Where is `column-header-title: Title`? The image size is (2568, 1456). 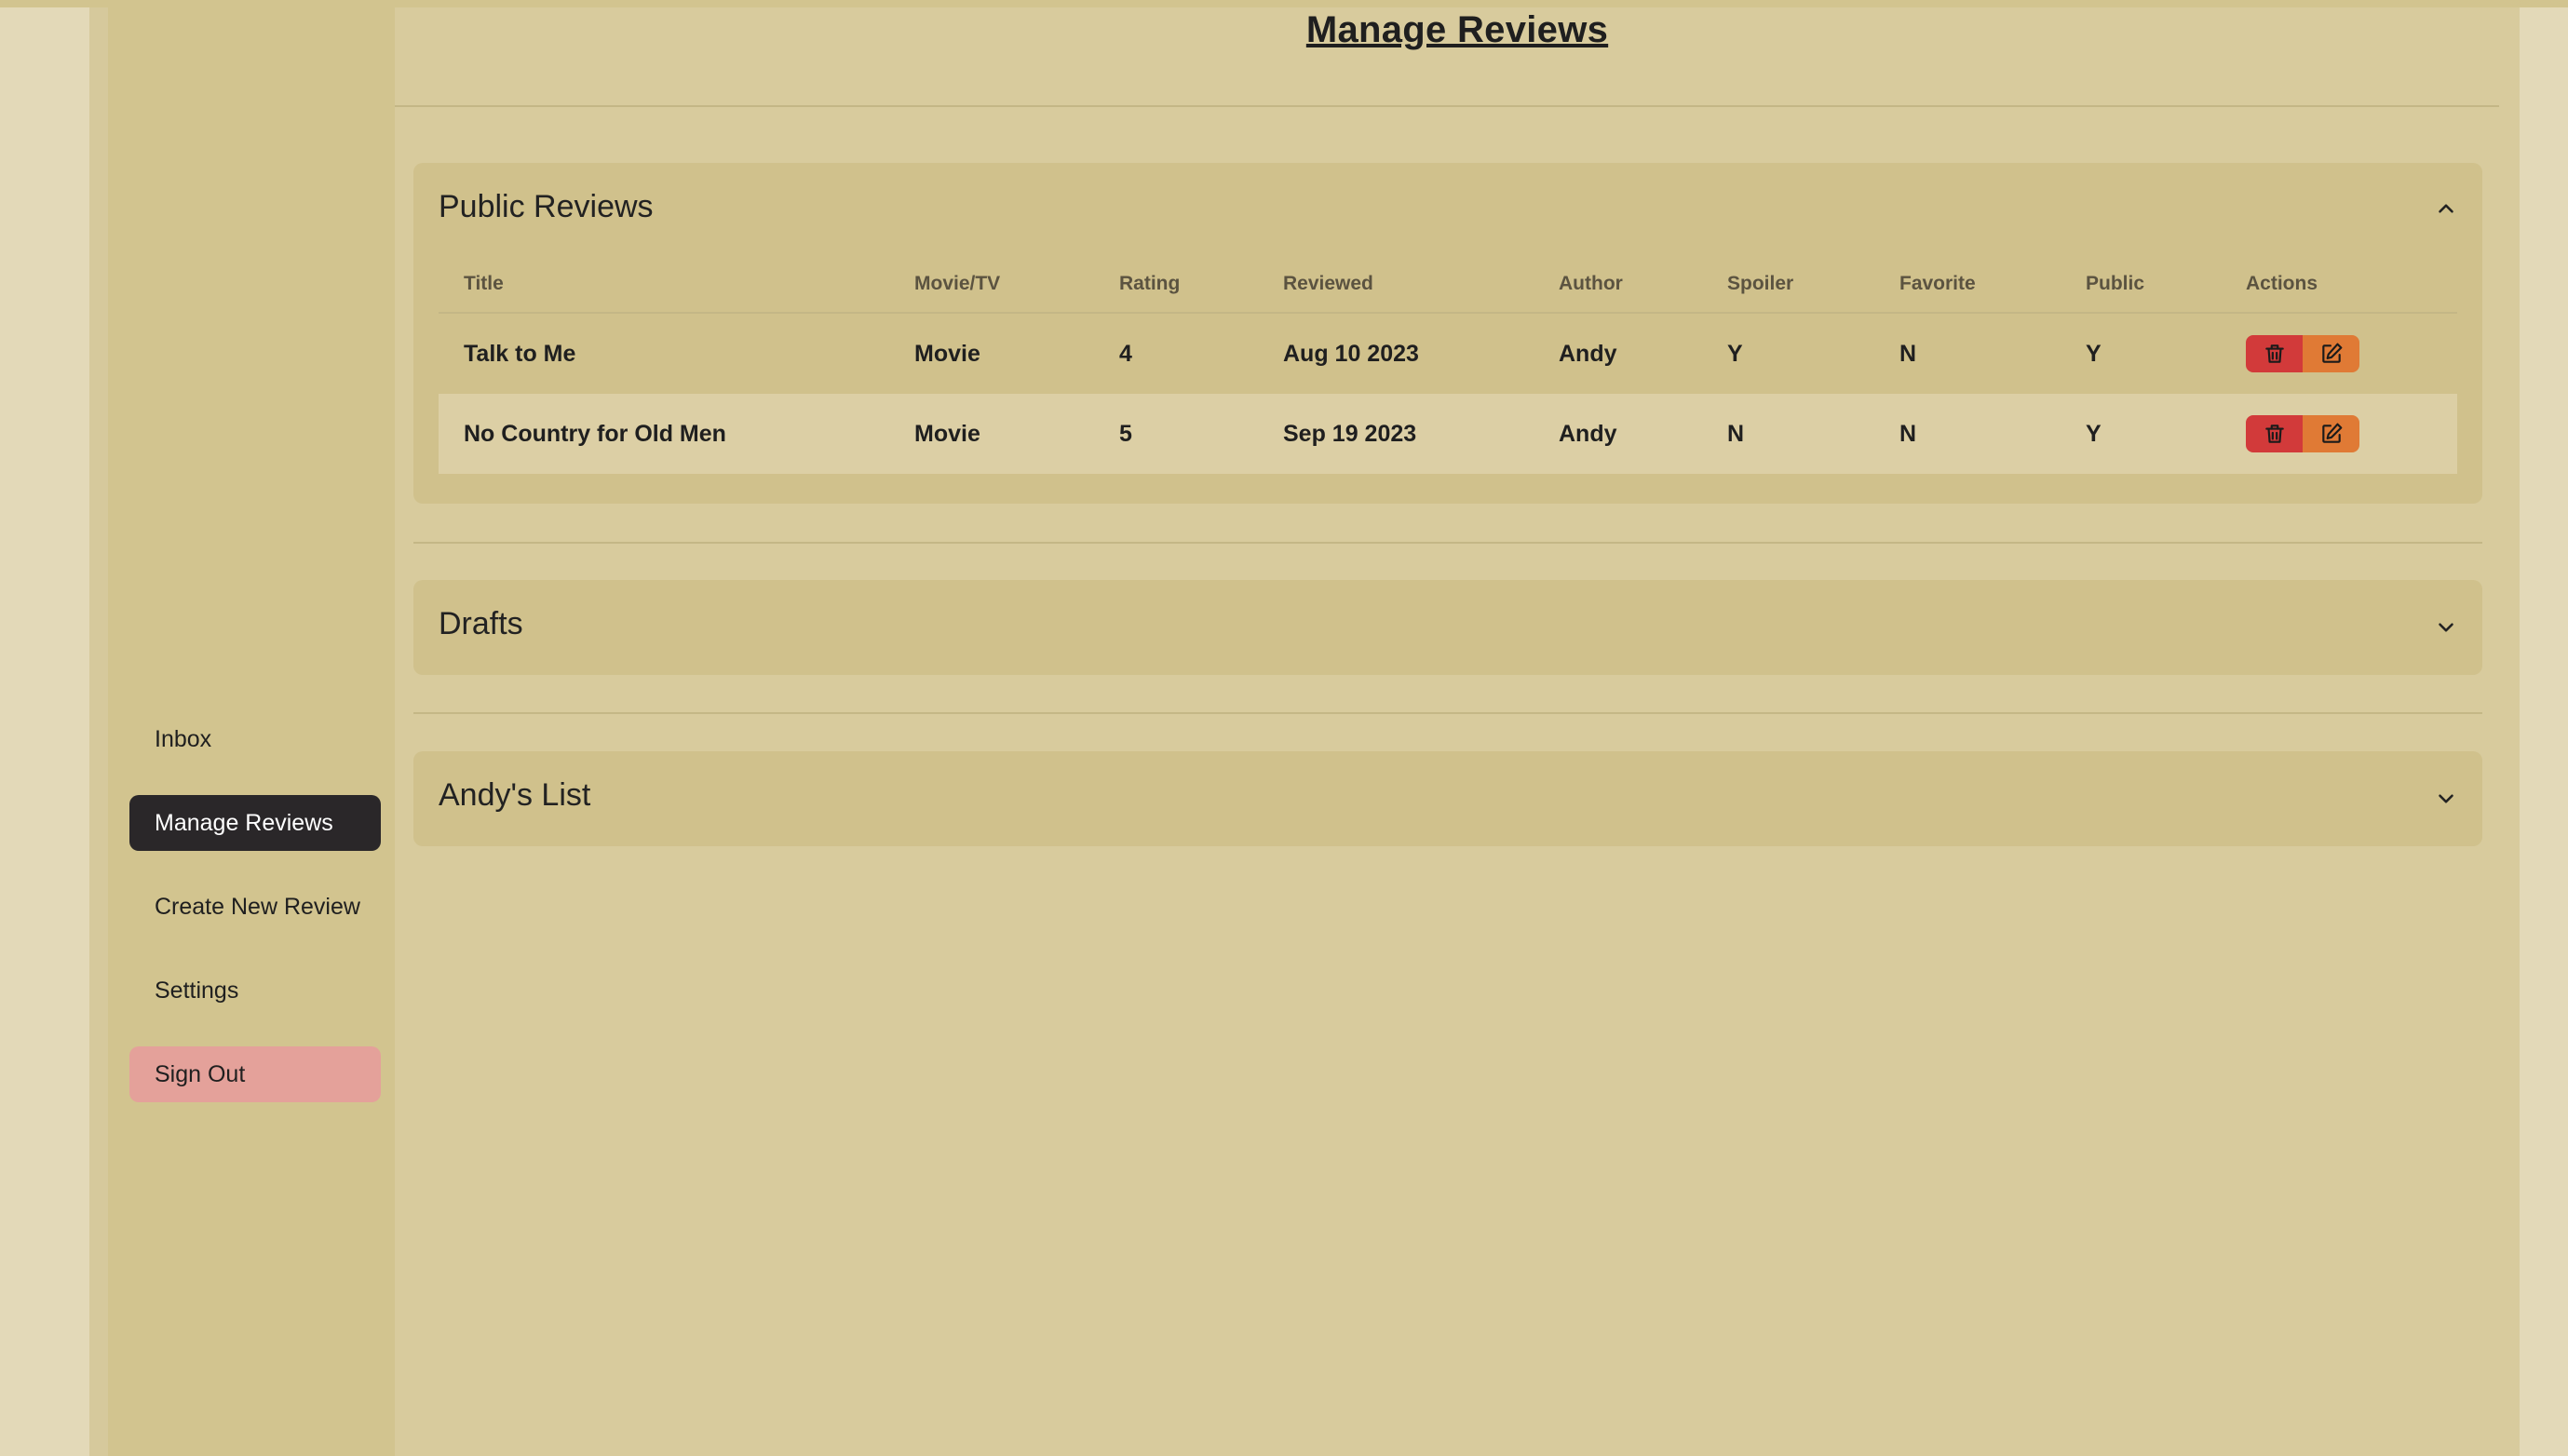
column-header-title: Title is located at coordinates (664, 285).